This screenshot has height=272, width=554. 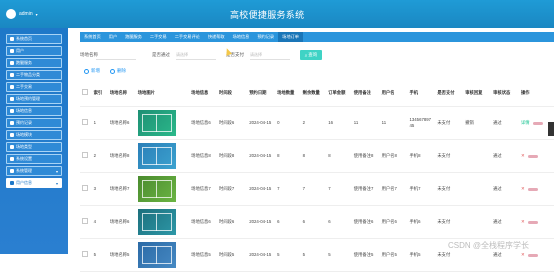 What do you see at coordinates (99, 156) in the screenshot?
I see `cell-index: 2` at bounding box center [99, 156].